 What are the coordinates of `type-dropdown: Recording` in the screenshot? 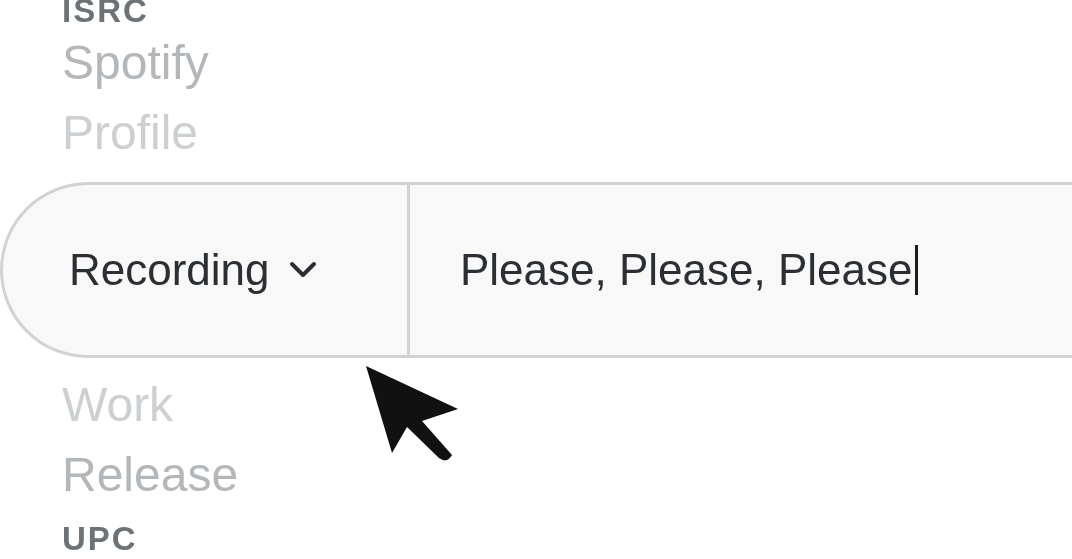 It's located at (205, 270).